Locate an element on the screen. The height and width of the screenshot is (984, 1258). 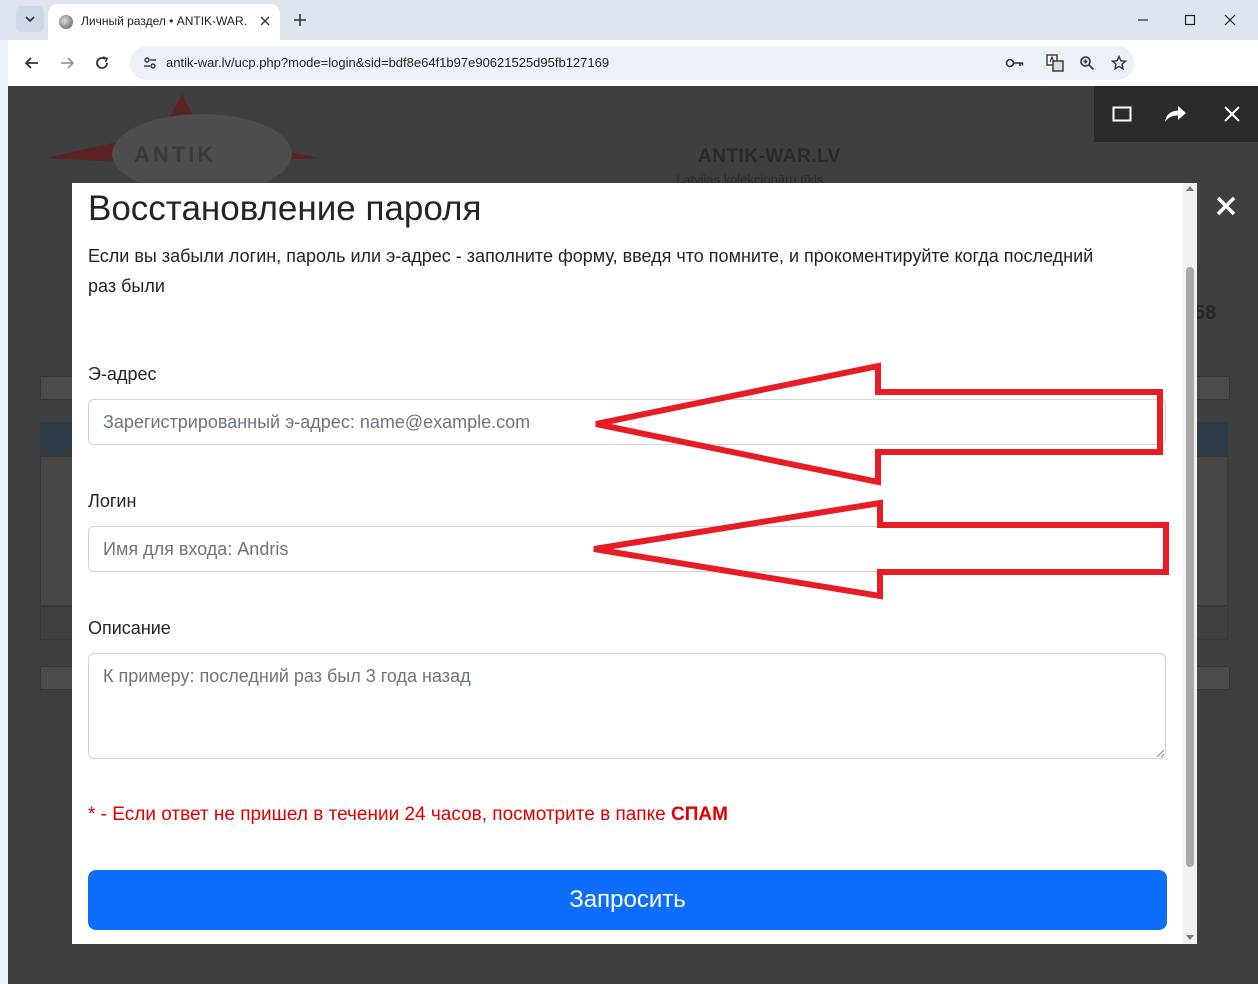
maximize-icon is located at coordinates (1190, 20).